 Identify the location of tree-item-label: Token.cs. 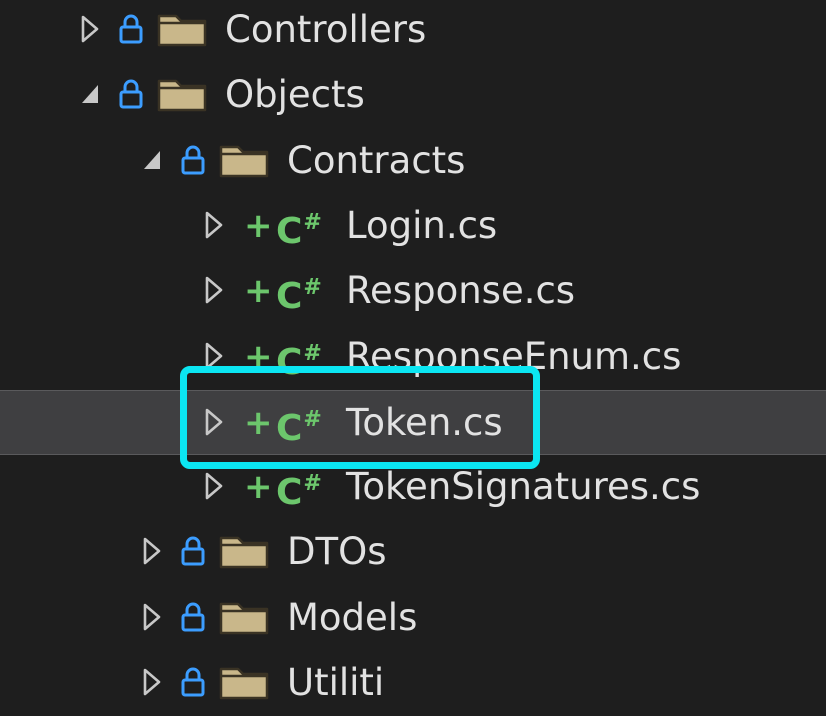
(424, 422).